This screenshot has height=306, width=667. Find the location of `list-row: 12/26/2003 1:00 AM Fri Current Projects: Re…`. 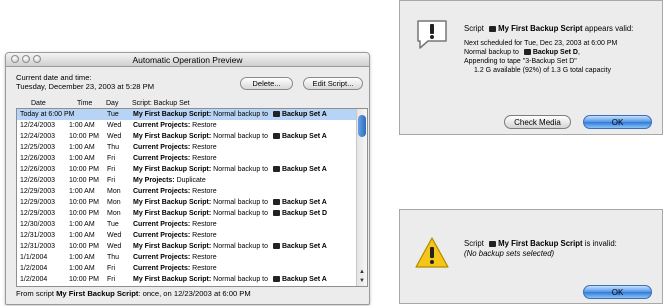

list-row: 12/26/2003 1:00 AM Fri Current Projects: Re… is located at coordinates (186, 158).